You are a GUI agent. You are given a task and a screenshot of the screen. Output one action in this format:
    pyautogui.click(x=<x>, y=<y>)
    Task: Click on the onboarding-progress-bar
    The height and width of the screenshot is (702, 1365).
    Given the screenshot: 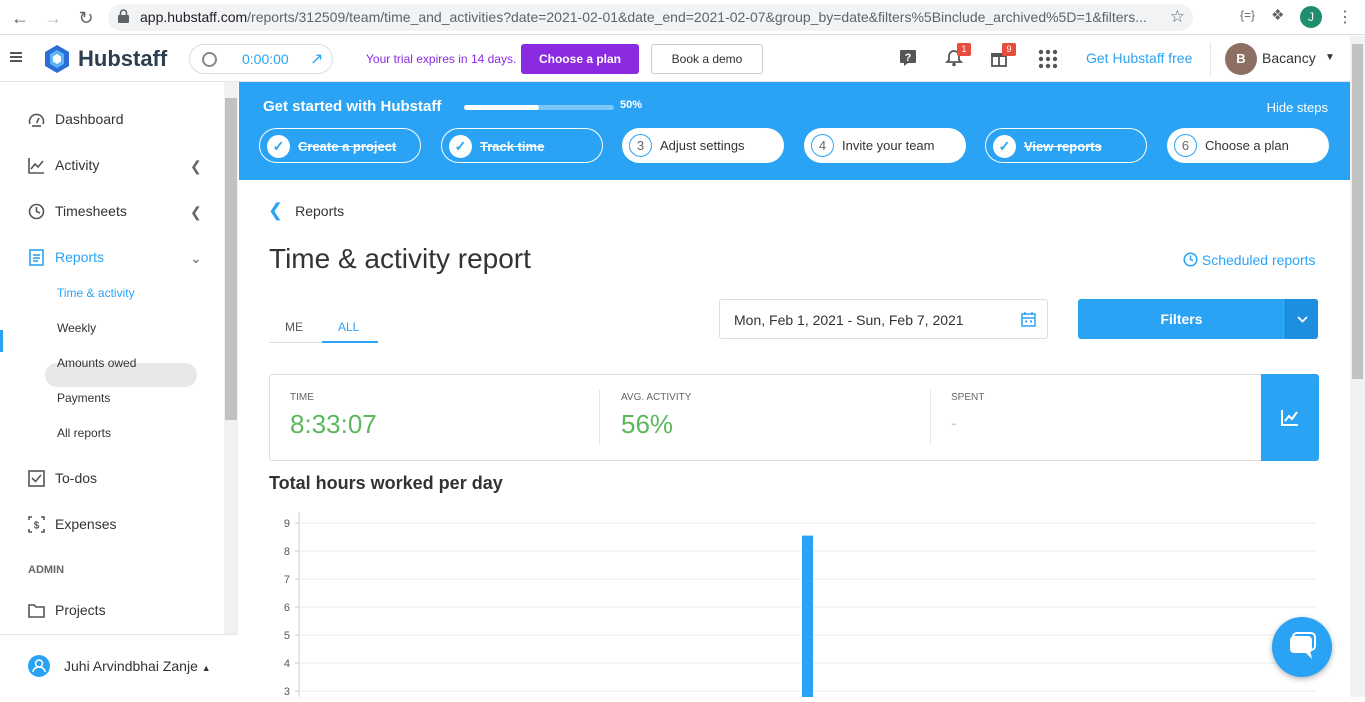 What is the action you would take?
    pyautogui.click(x=539, y=107)
    